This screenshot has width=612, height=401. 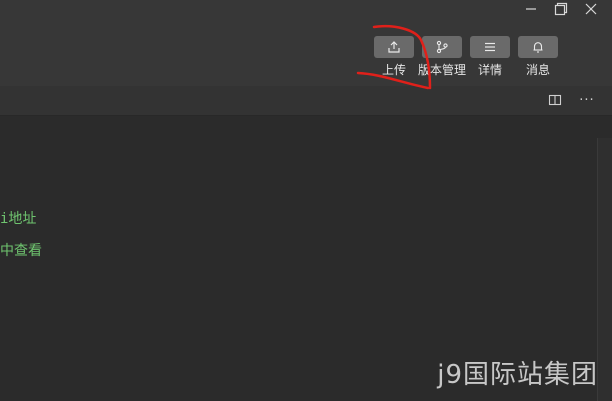 I want to click on version-control-button-box, so click(x=442, y=47).